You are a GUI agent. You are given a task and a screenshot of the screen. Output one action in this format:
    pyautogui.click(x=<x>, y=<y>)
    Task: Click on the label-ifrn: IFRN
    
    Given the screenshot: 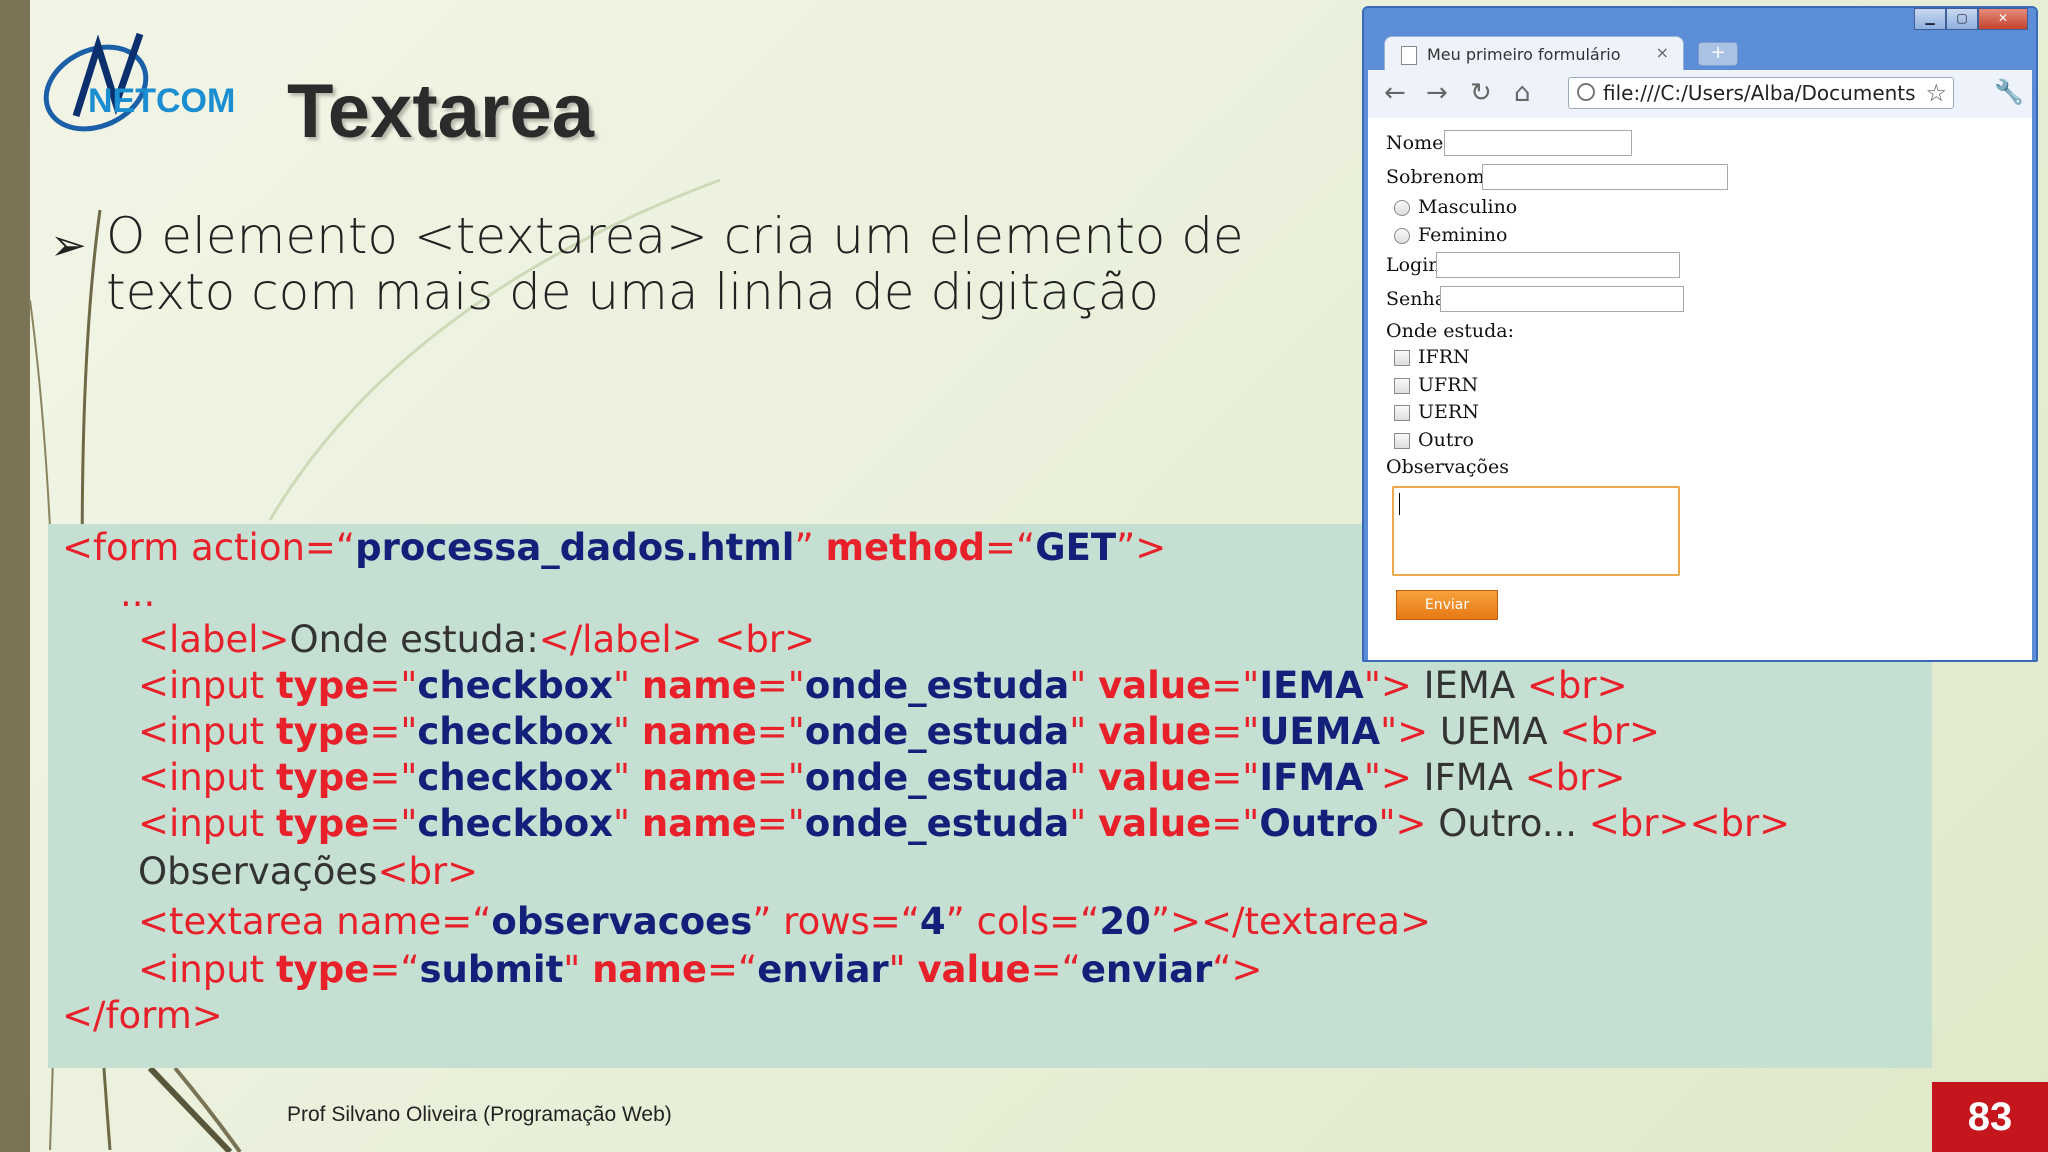 What is the action you would take?
    pyautogui.click(x=1444, y=357)
    